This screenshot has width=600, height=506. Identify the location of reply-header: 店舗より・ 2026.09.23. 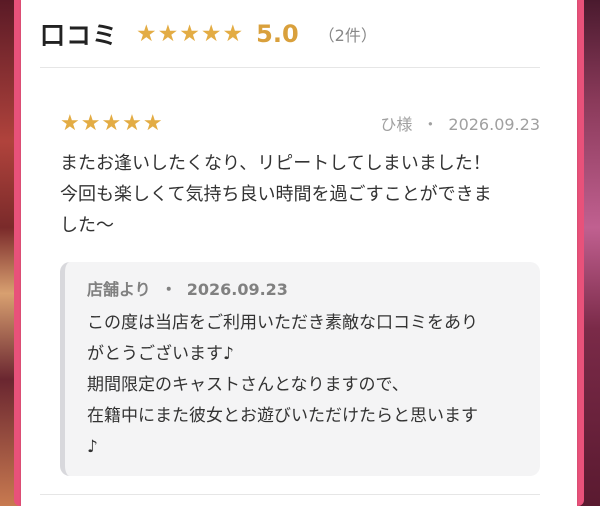
(187, 288).